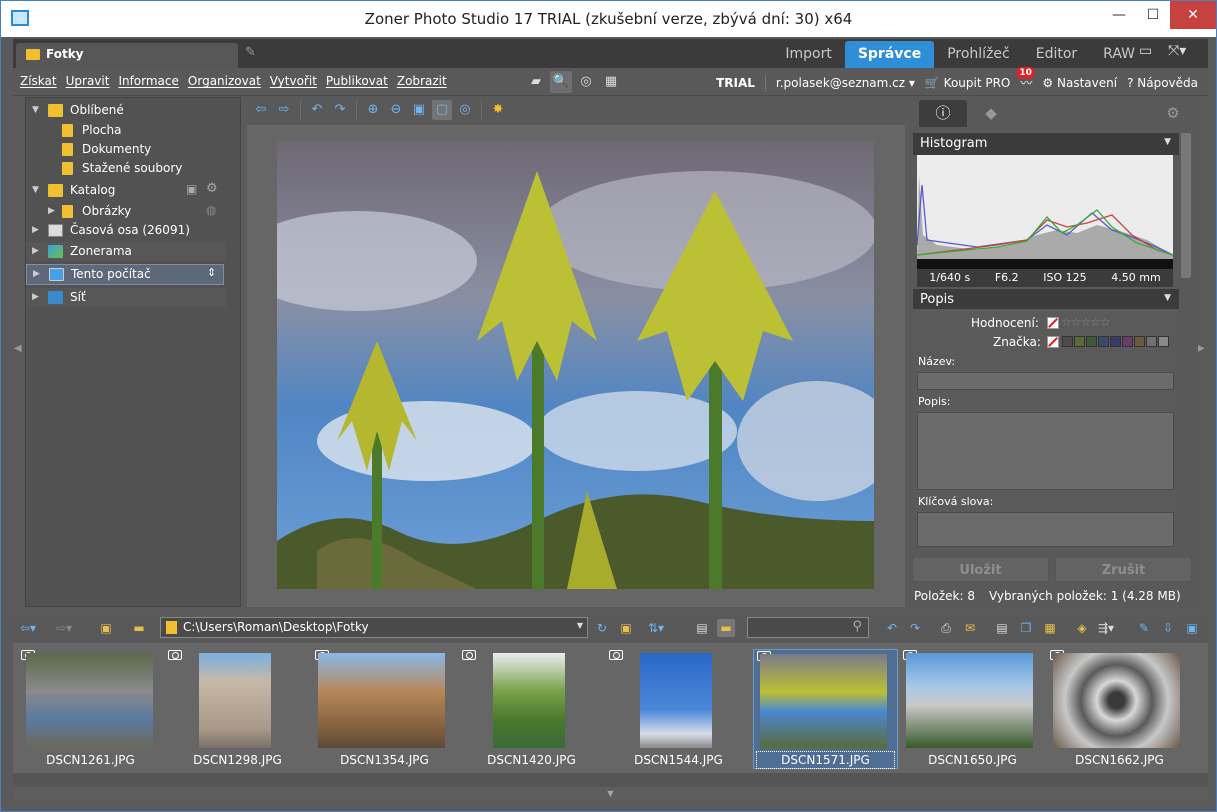 The height and width of the screenshot is (812, 1217). What do you see at coordinates (293, 81) in the screenshot?
I see `menu-vytvorit: Vytvořit` at bounding box center [293, 81].